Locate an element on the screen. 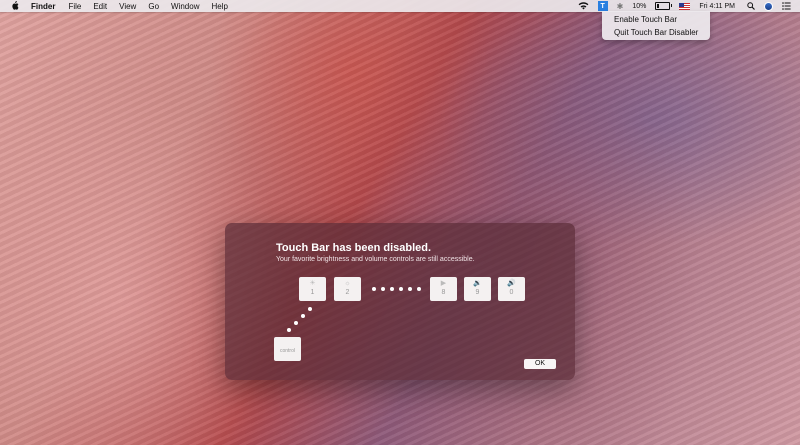 Image resolution: width=800 pixels, height=445 pixels. wifi-icon is located at coordinates (583, 6).